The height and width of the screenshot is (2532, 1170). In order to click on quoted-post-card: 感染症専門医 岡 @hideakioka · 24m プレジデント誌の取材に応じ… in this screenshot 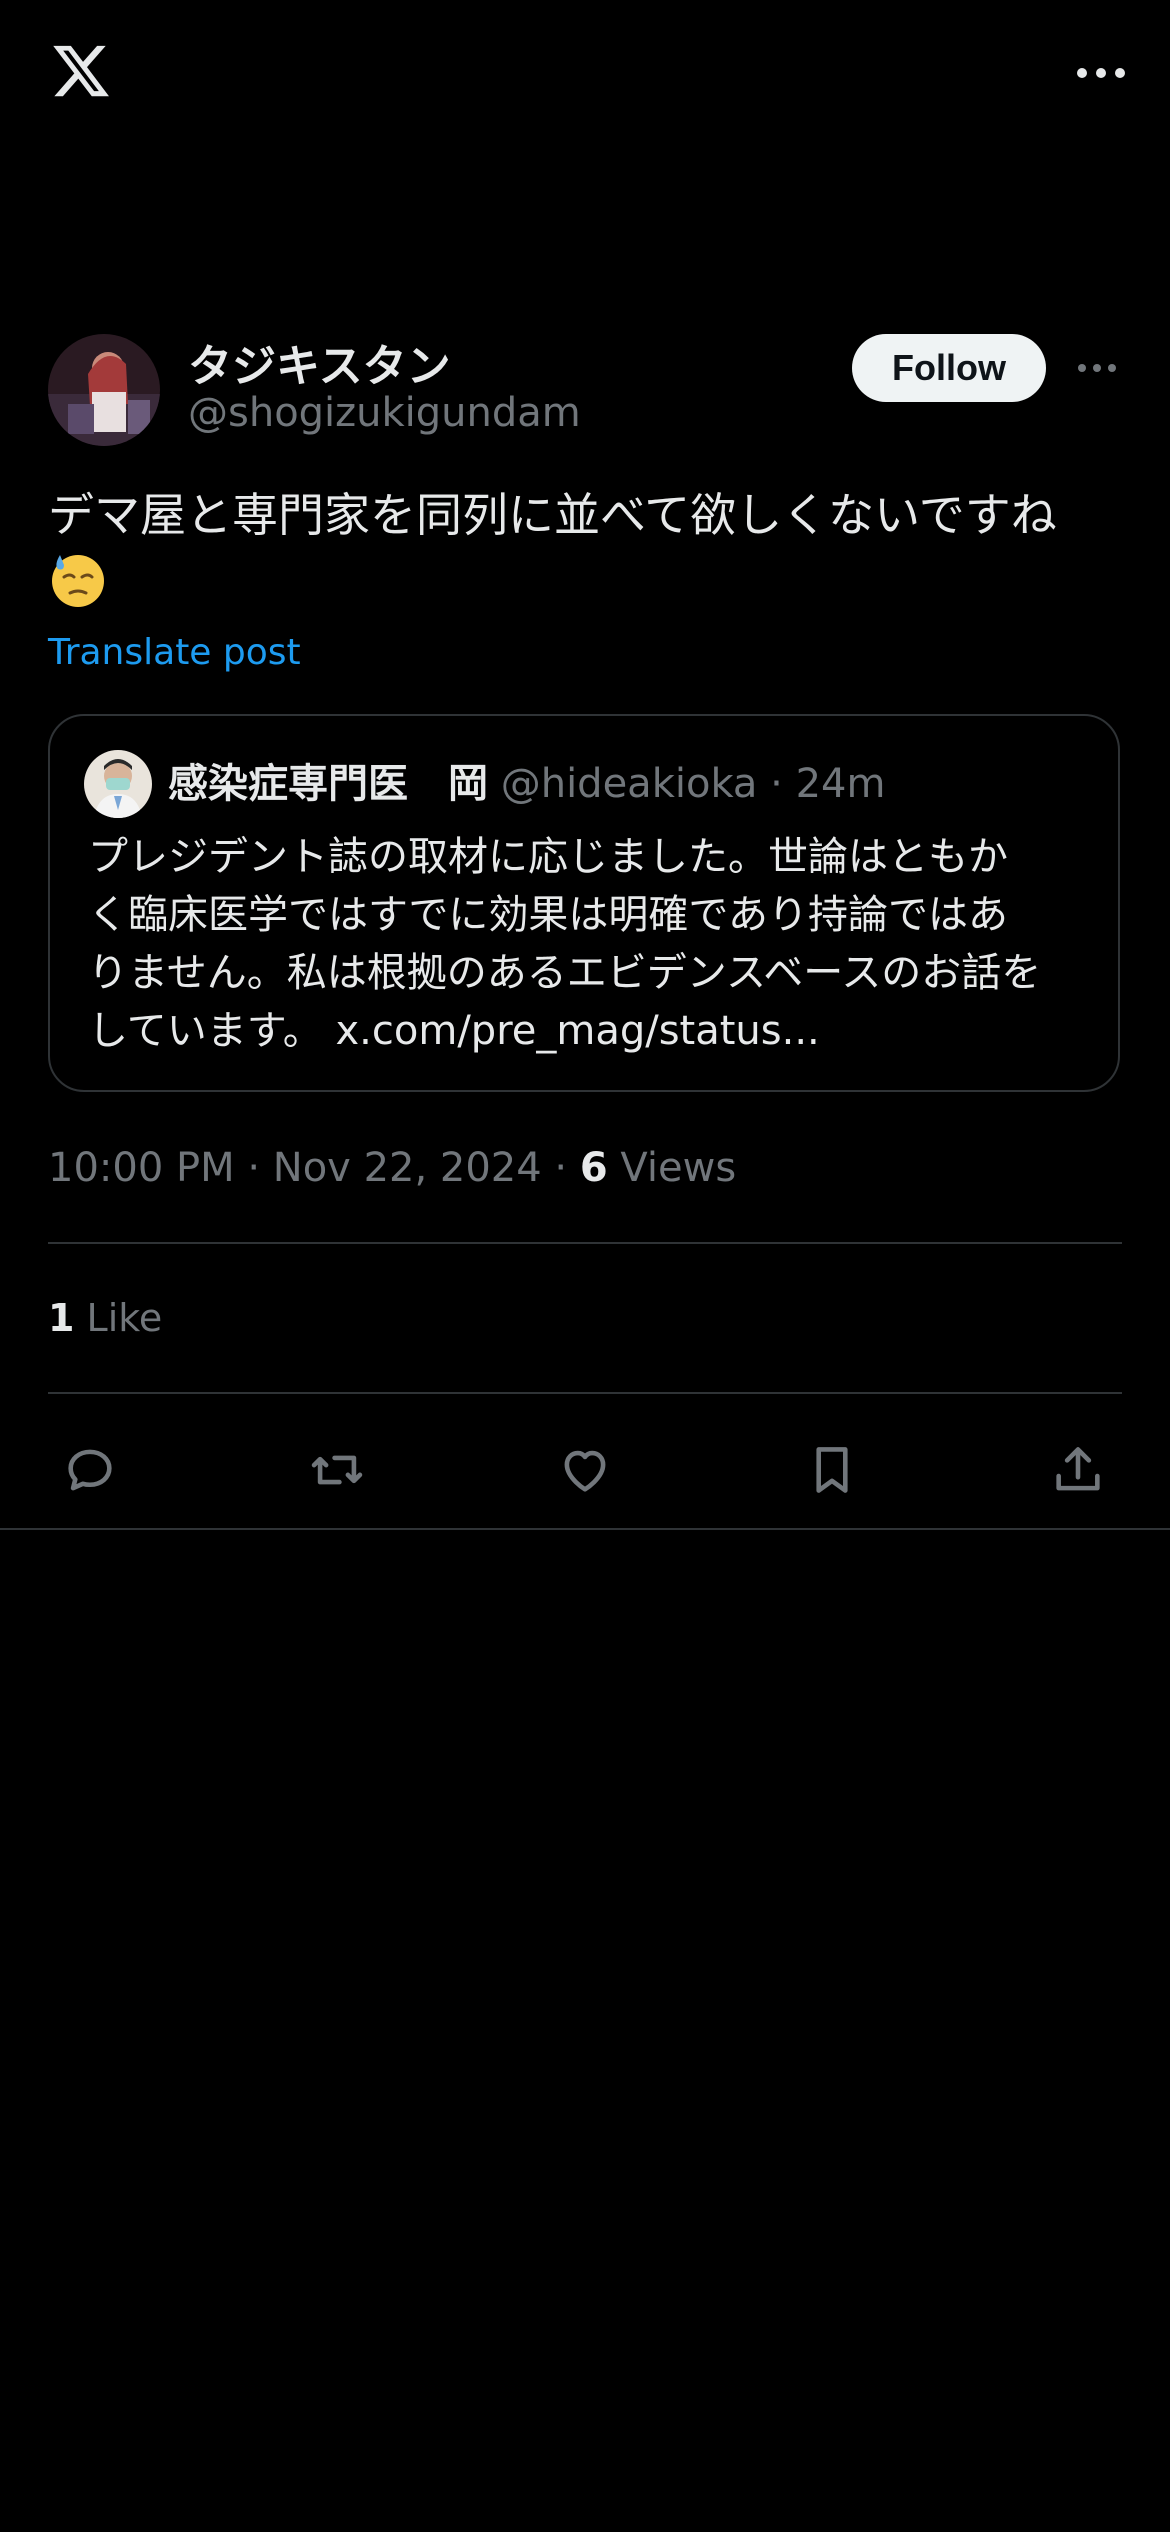, I will do `click(584, 903)`.